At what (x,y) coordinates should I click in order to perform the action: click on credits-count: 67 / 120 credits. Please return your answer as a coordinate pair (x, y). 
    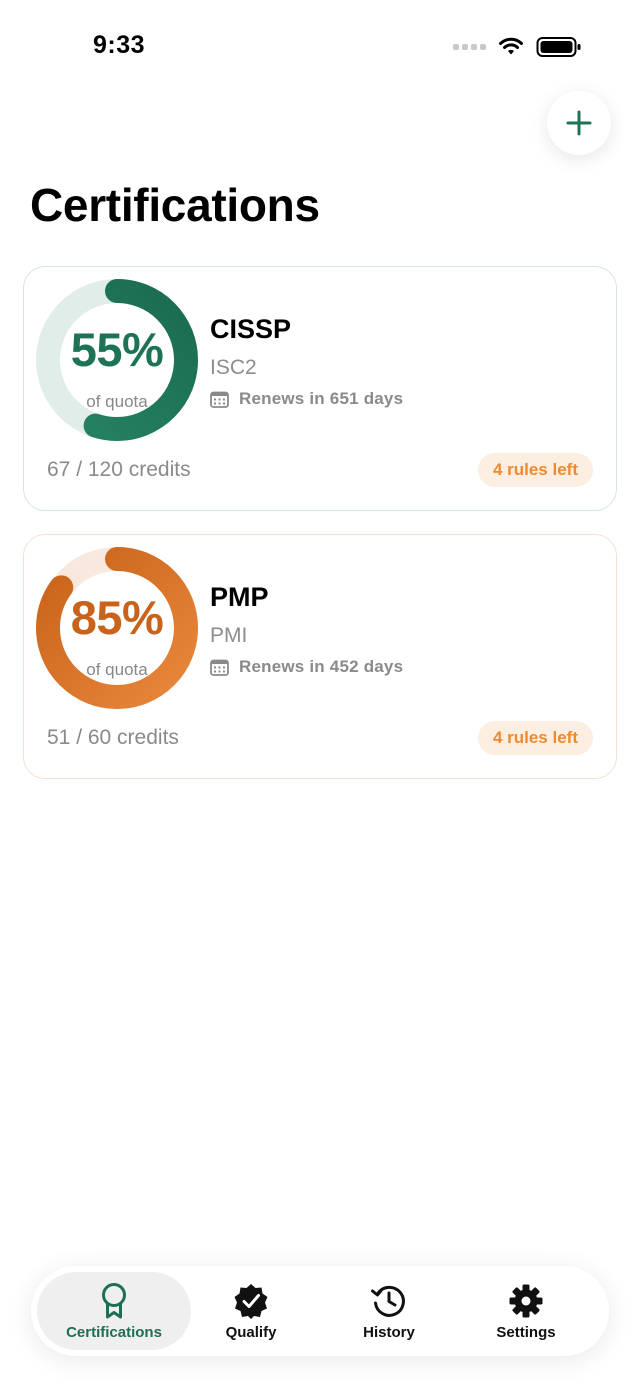
    Looking at the image, I should click on (119, 469).